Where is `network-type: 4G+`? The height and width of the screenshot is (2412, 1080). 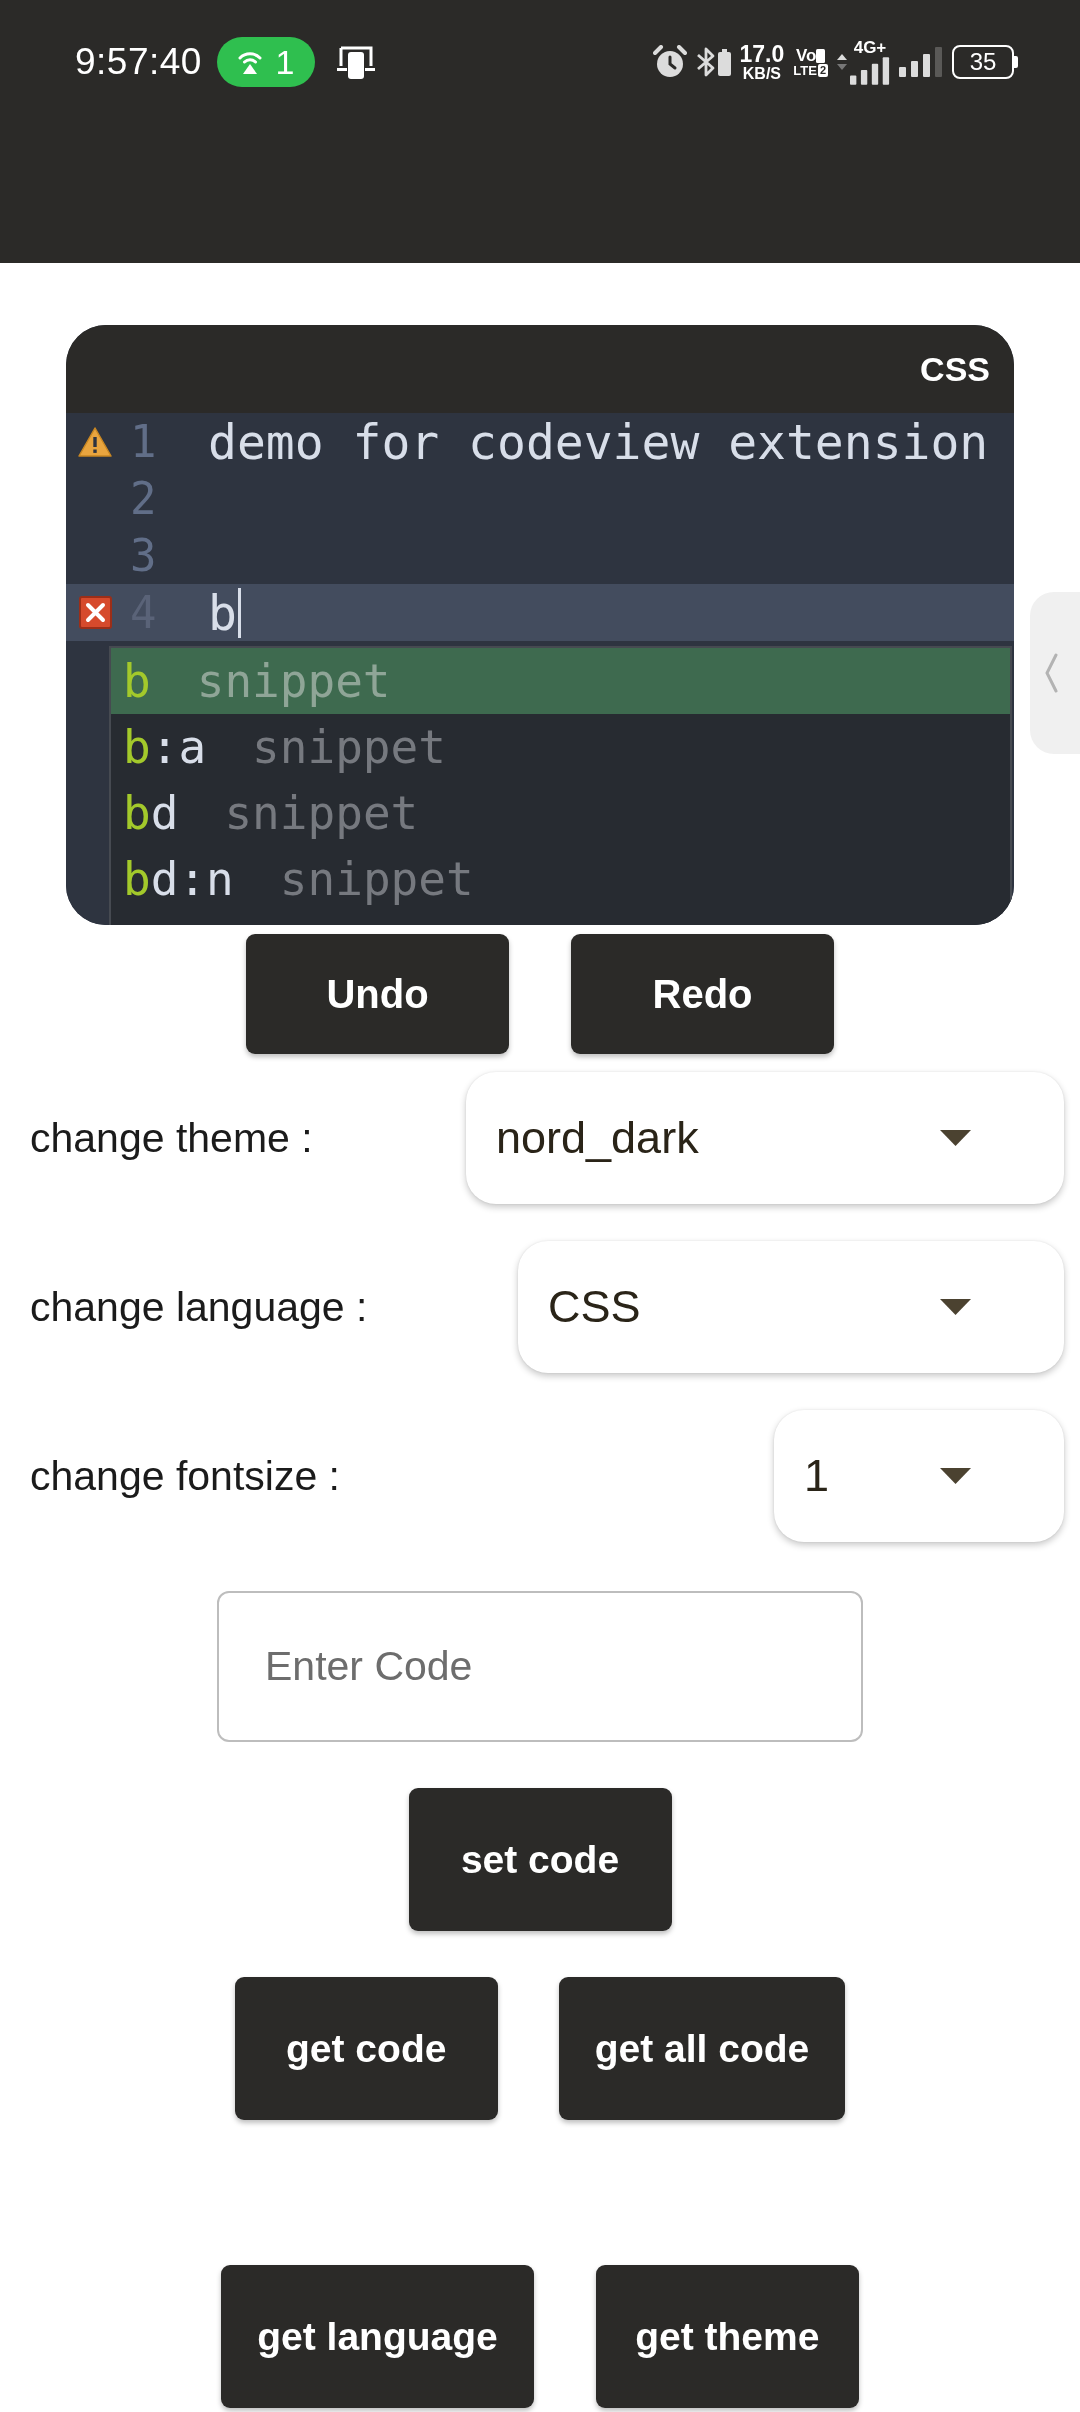
network-type: 4G+ is located at coordinates (870, 47).